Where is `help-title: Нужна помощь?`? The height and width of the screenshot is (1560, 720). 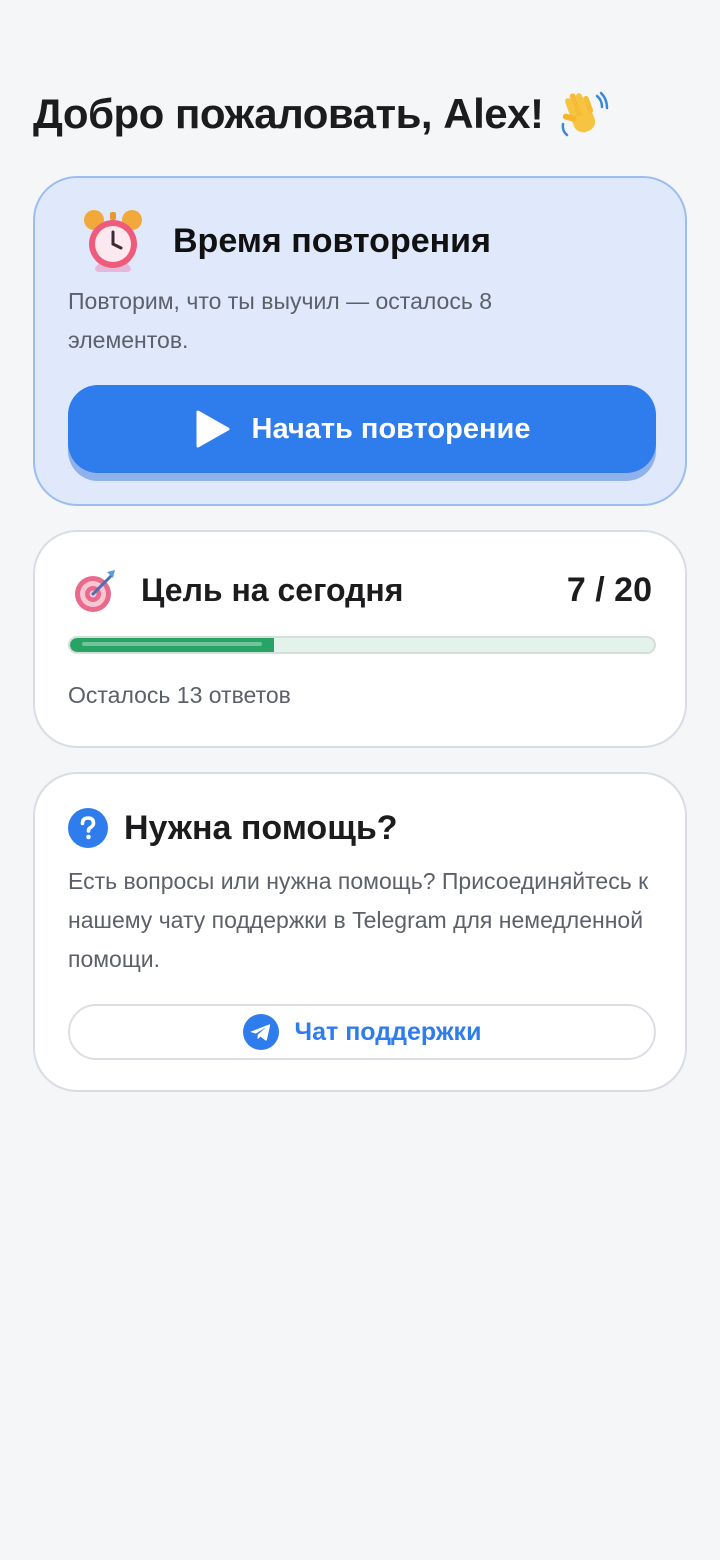 help-title: Нужна помощь? is located at coordinates (261, 827).